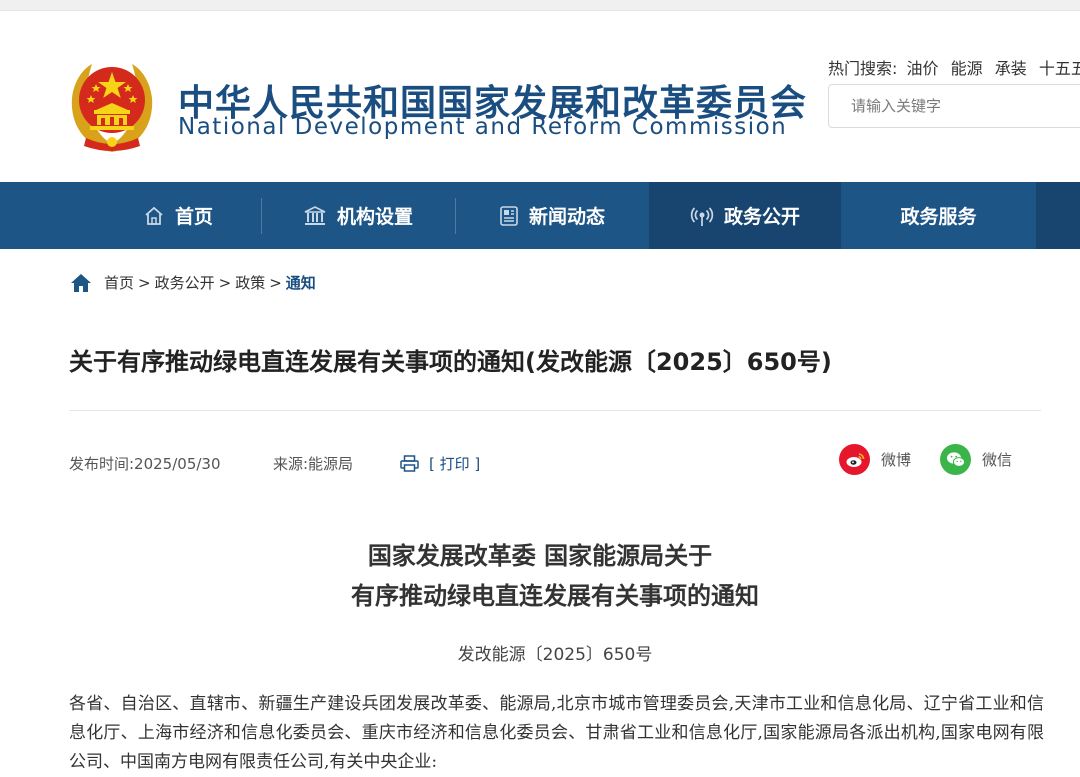 The height and width of the screenshot is (777, 1080). I want to click on share-weibo-button: 微博, so click(875, 459).